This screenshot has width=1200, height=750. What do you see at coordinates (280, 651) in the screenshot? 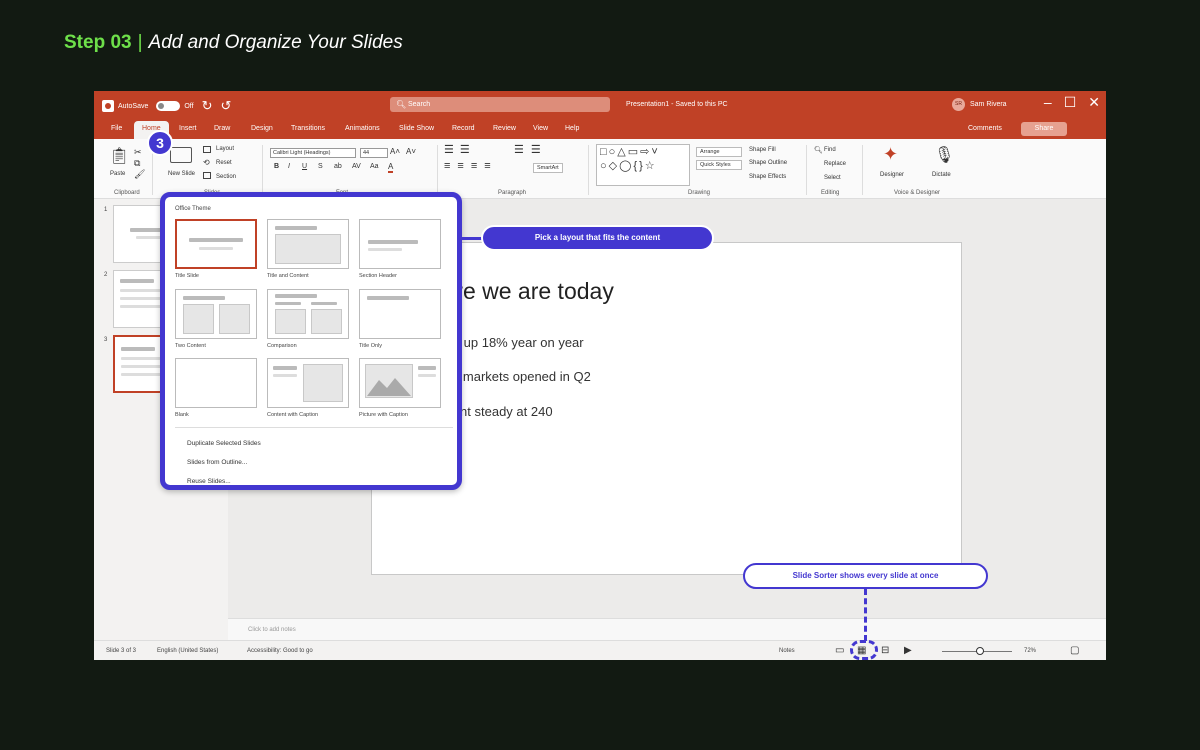
I see `accessibility-status: Accessibility: Good to go` at bounding box center [280, 651].